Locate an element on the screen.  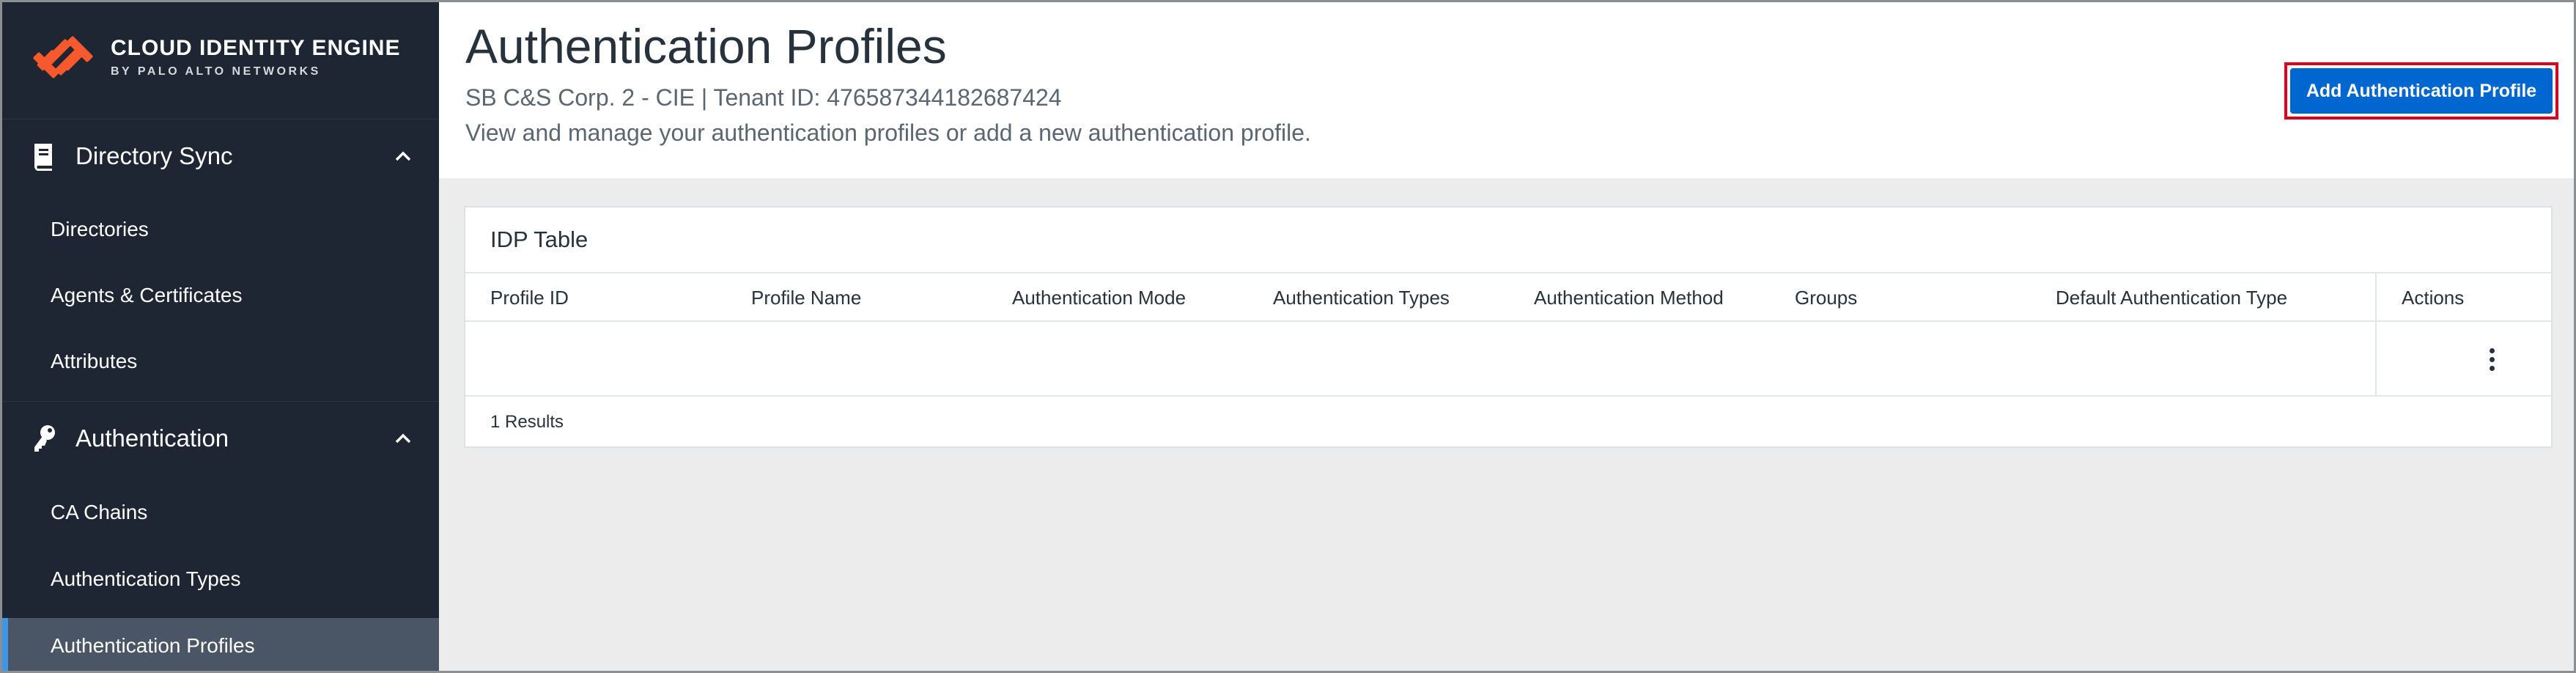
brand-title: CLOUD IDENTITY ENGINE is located at coordinates (256, 48).